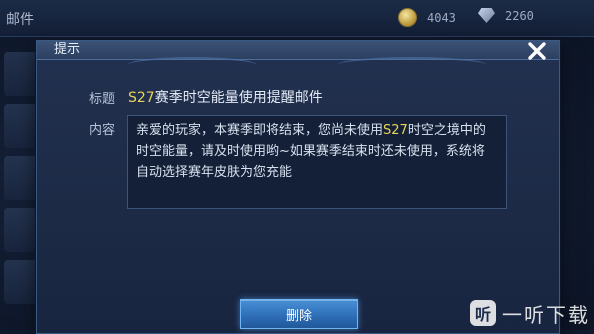 Image resolution: width=594 pixels, height=334 pixels. I want to click on content-line: 亲爱的玩家，本赛季即将结束，您尚未使用S27时空之境中的, so click(317, 130).